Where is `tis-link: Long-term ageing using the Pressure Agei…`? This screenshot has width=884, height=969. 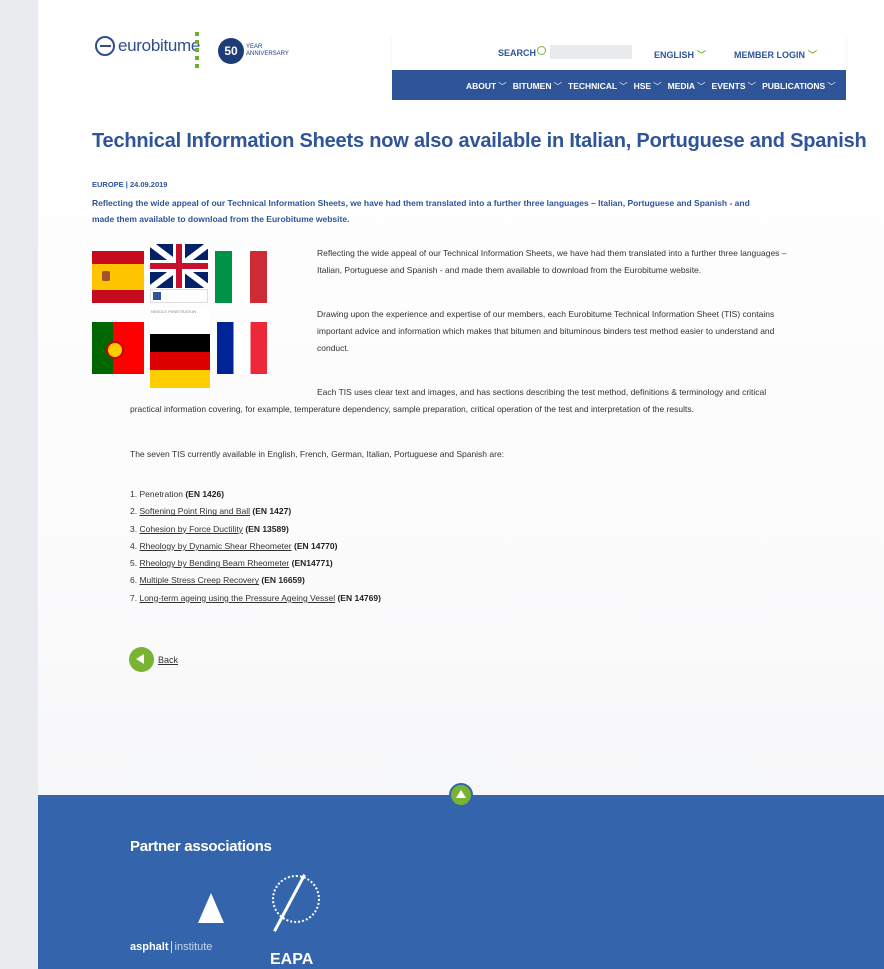 tis-link: Long-term ageing using the Pressure Agei… is located at coordinates (237, 598).